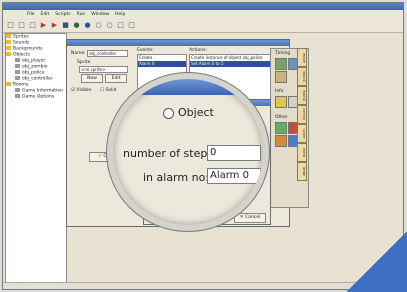 The width and height of the screenshot is (407, 292). What do you see at coordinates (100, 14) in the screenshot?
I see `menu-window: Window` at bounding box center [100, 14].